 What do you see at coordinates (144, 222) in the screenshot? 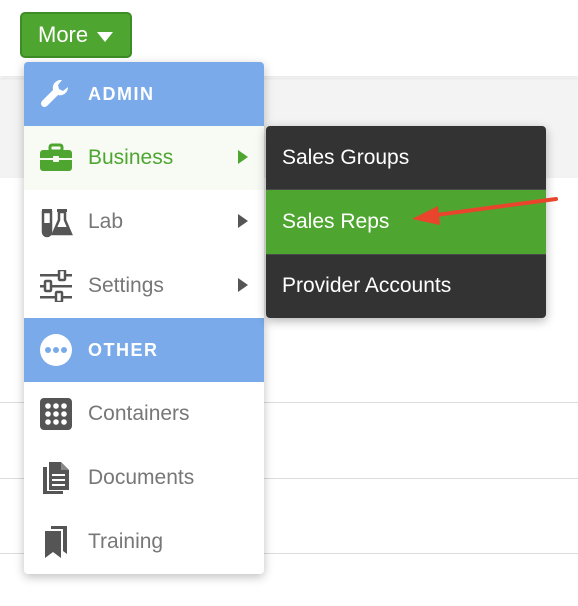
I see `menu-item-lab: Lab` at bounding box center [144, 222].